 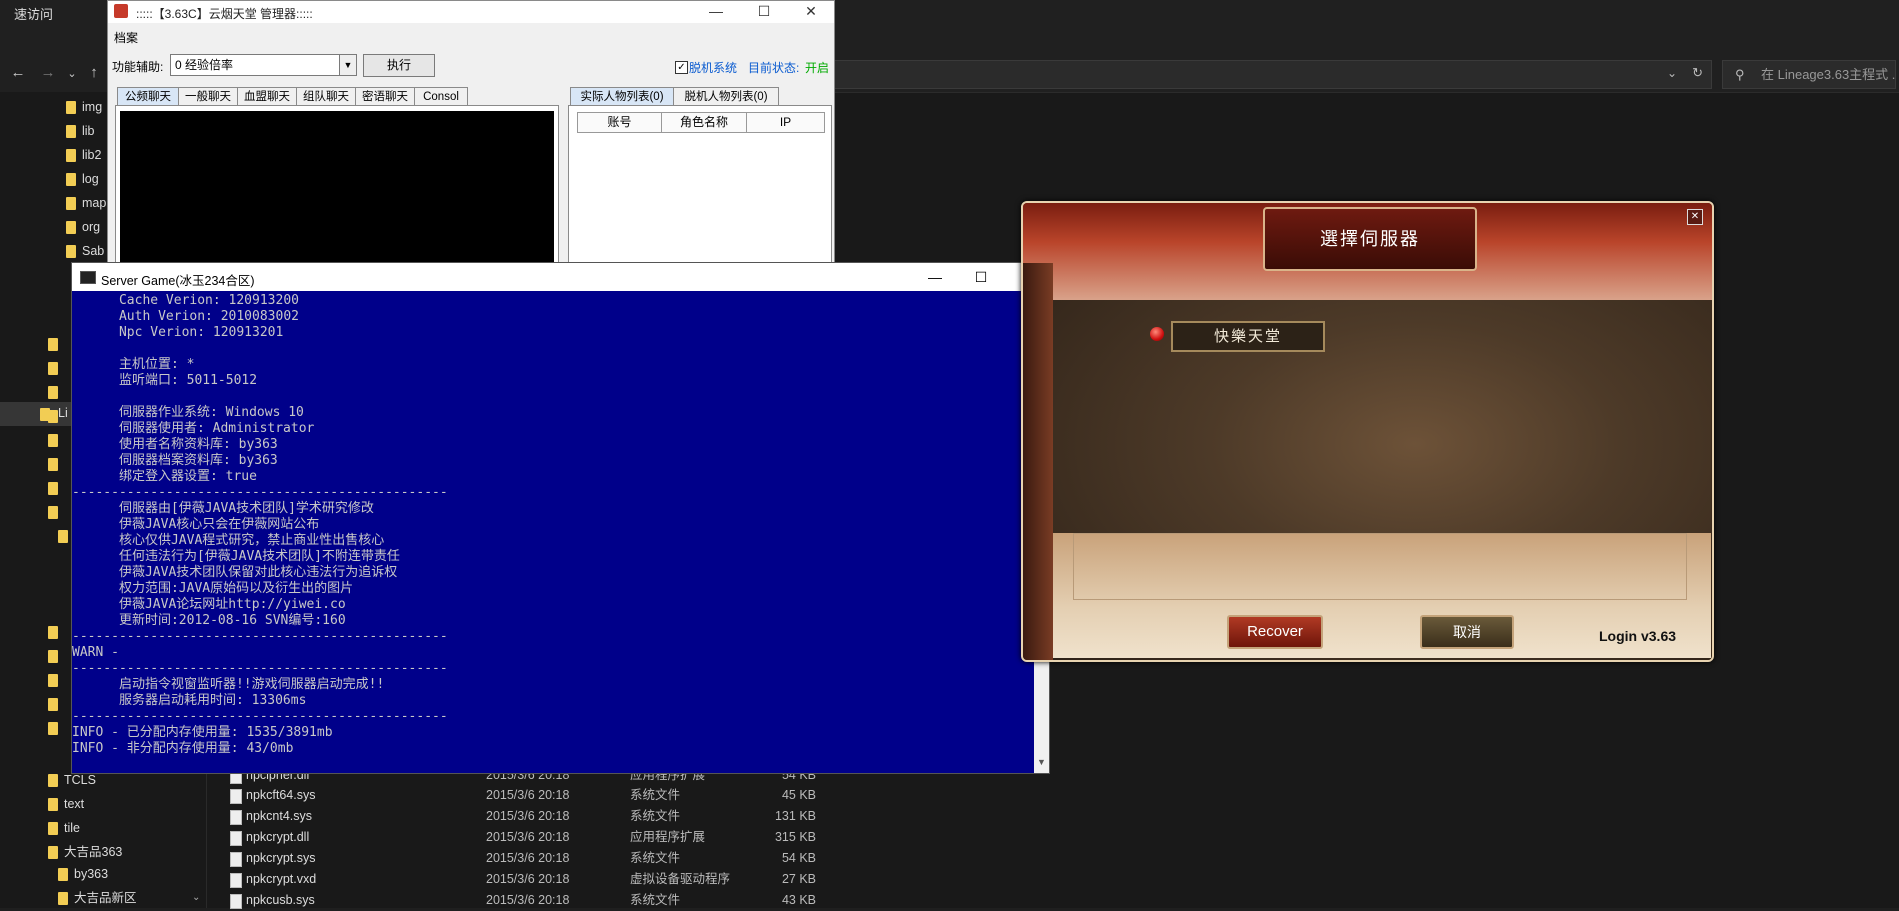 What do you see at coordinates (700, 186) in the screenshot?
I see `character-list-panel: 账号 角色名称 IP` at bounding box center [700, 186].